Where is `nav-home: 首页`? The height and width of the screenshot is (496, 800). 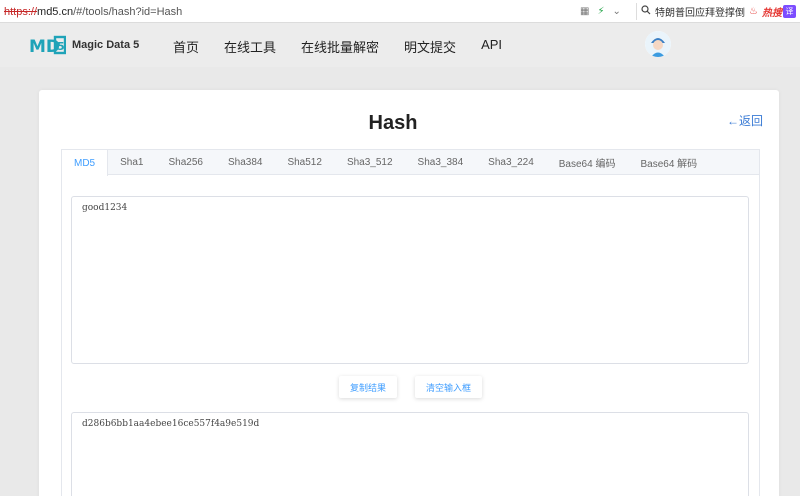
nav-home: 首页 is located at coordinates (186, 46).